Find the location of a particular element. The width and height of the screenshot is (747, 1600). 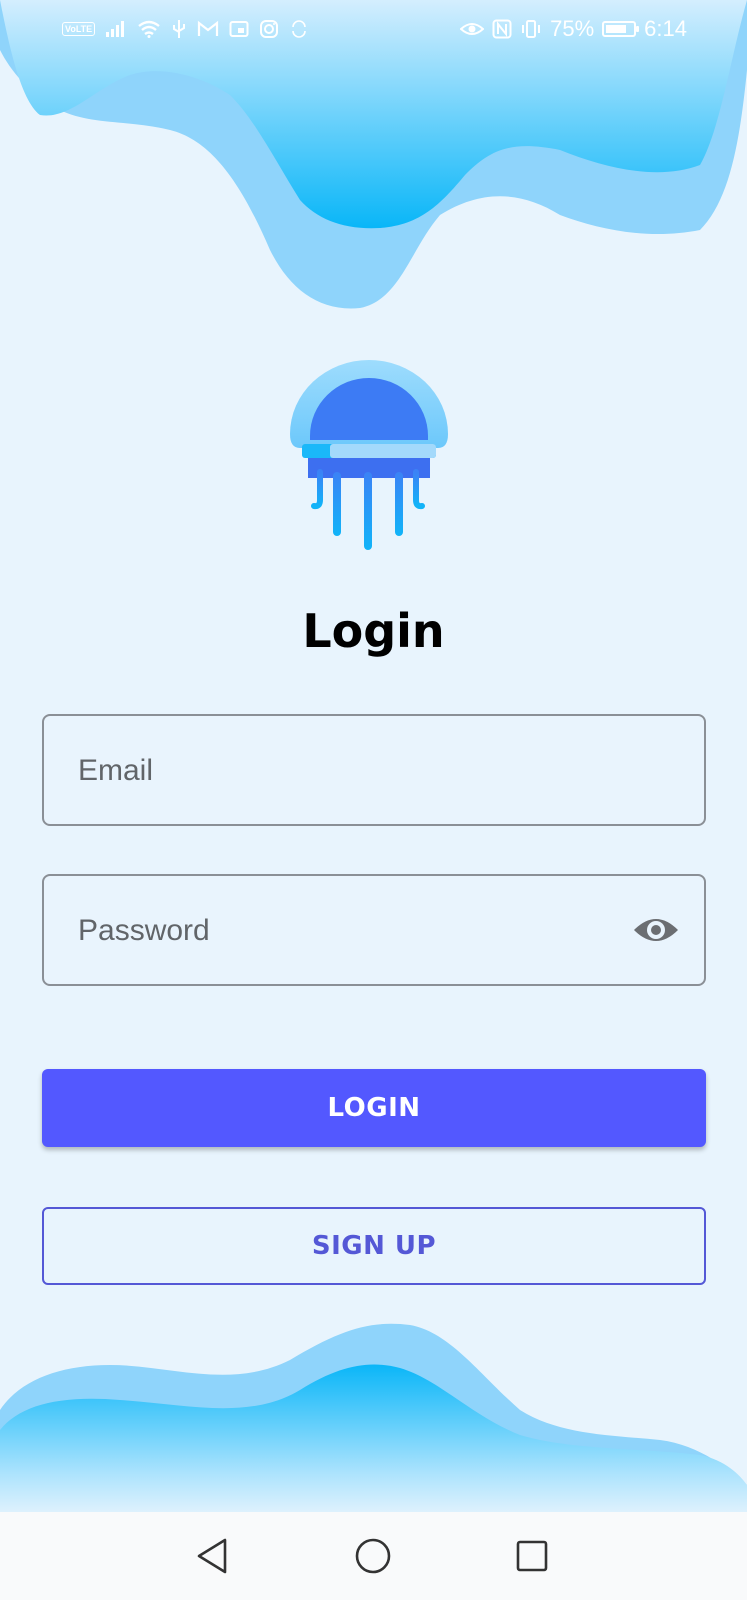

battery-percent: 75% is located at coordinates (572, 28).